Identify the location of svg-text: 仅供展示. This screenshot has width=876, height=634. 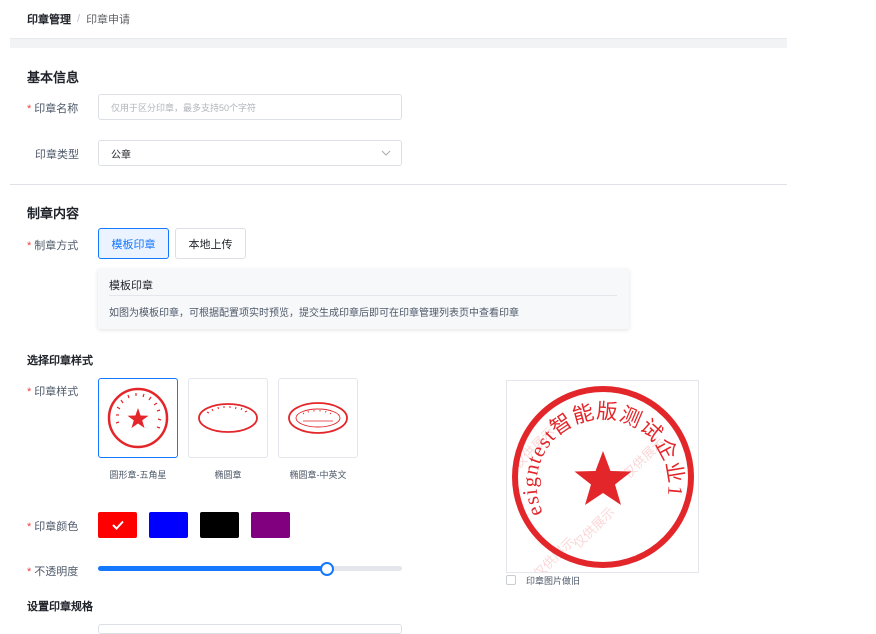
(593, 527).